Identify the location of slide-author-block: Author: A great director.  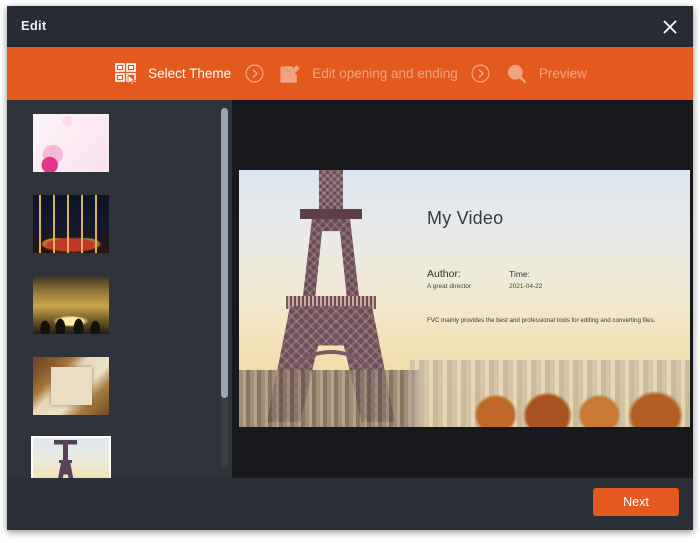
(449, 280).